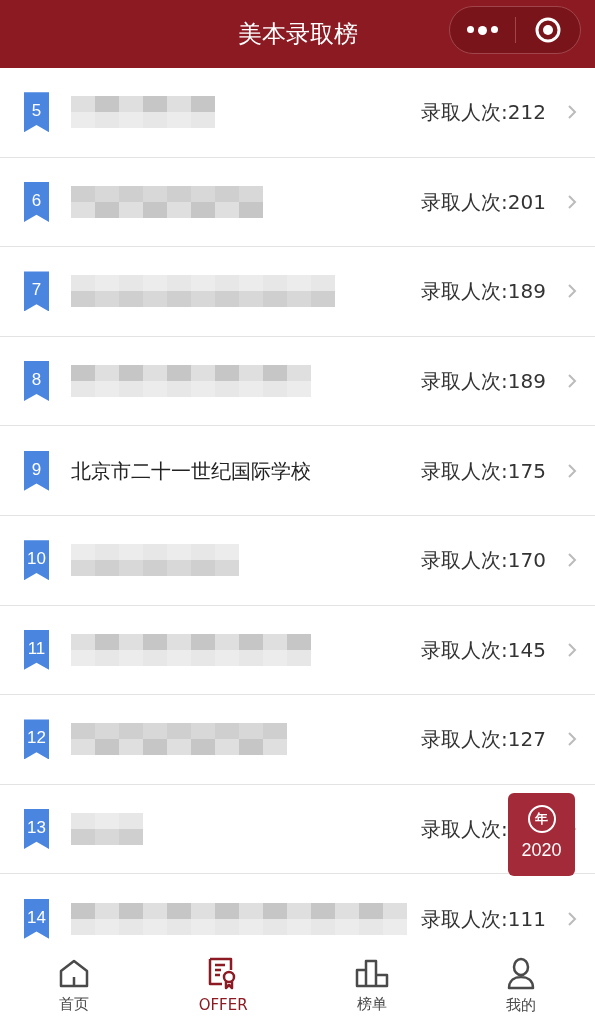 Image resolution: width=595 pixels, height=1026 pixels. What do you see at coordinates (36, 829) in the screenshot?
I see `rank-ribbon: 13` at bounding box center [36, 829].